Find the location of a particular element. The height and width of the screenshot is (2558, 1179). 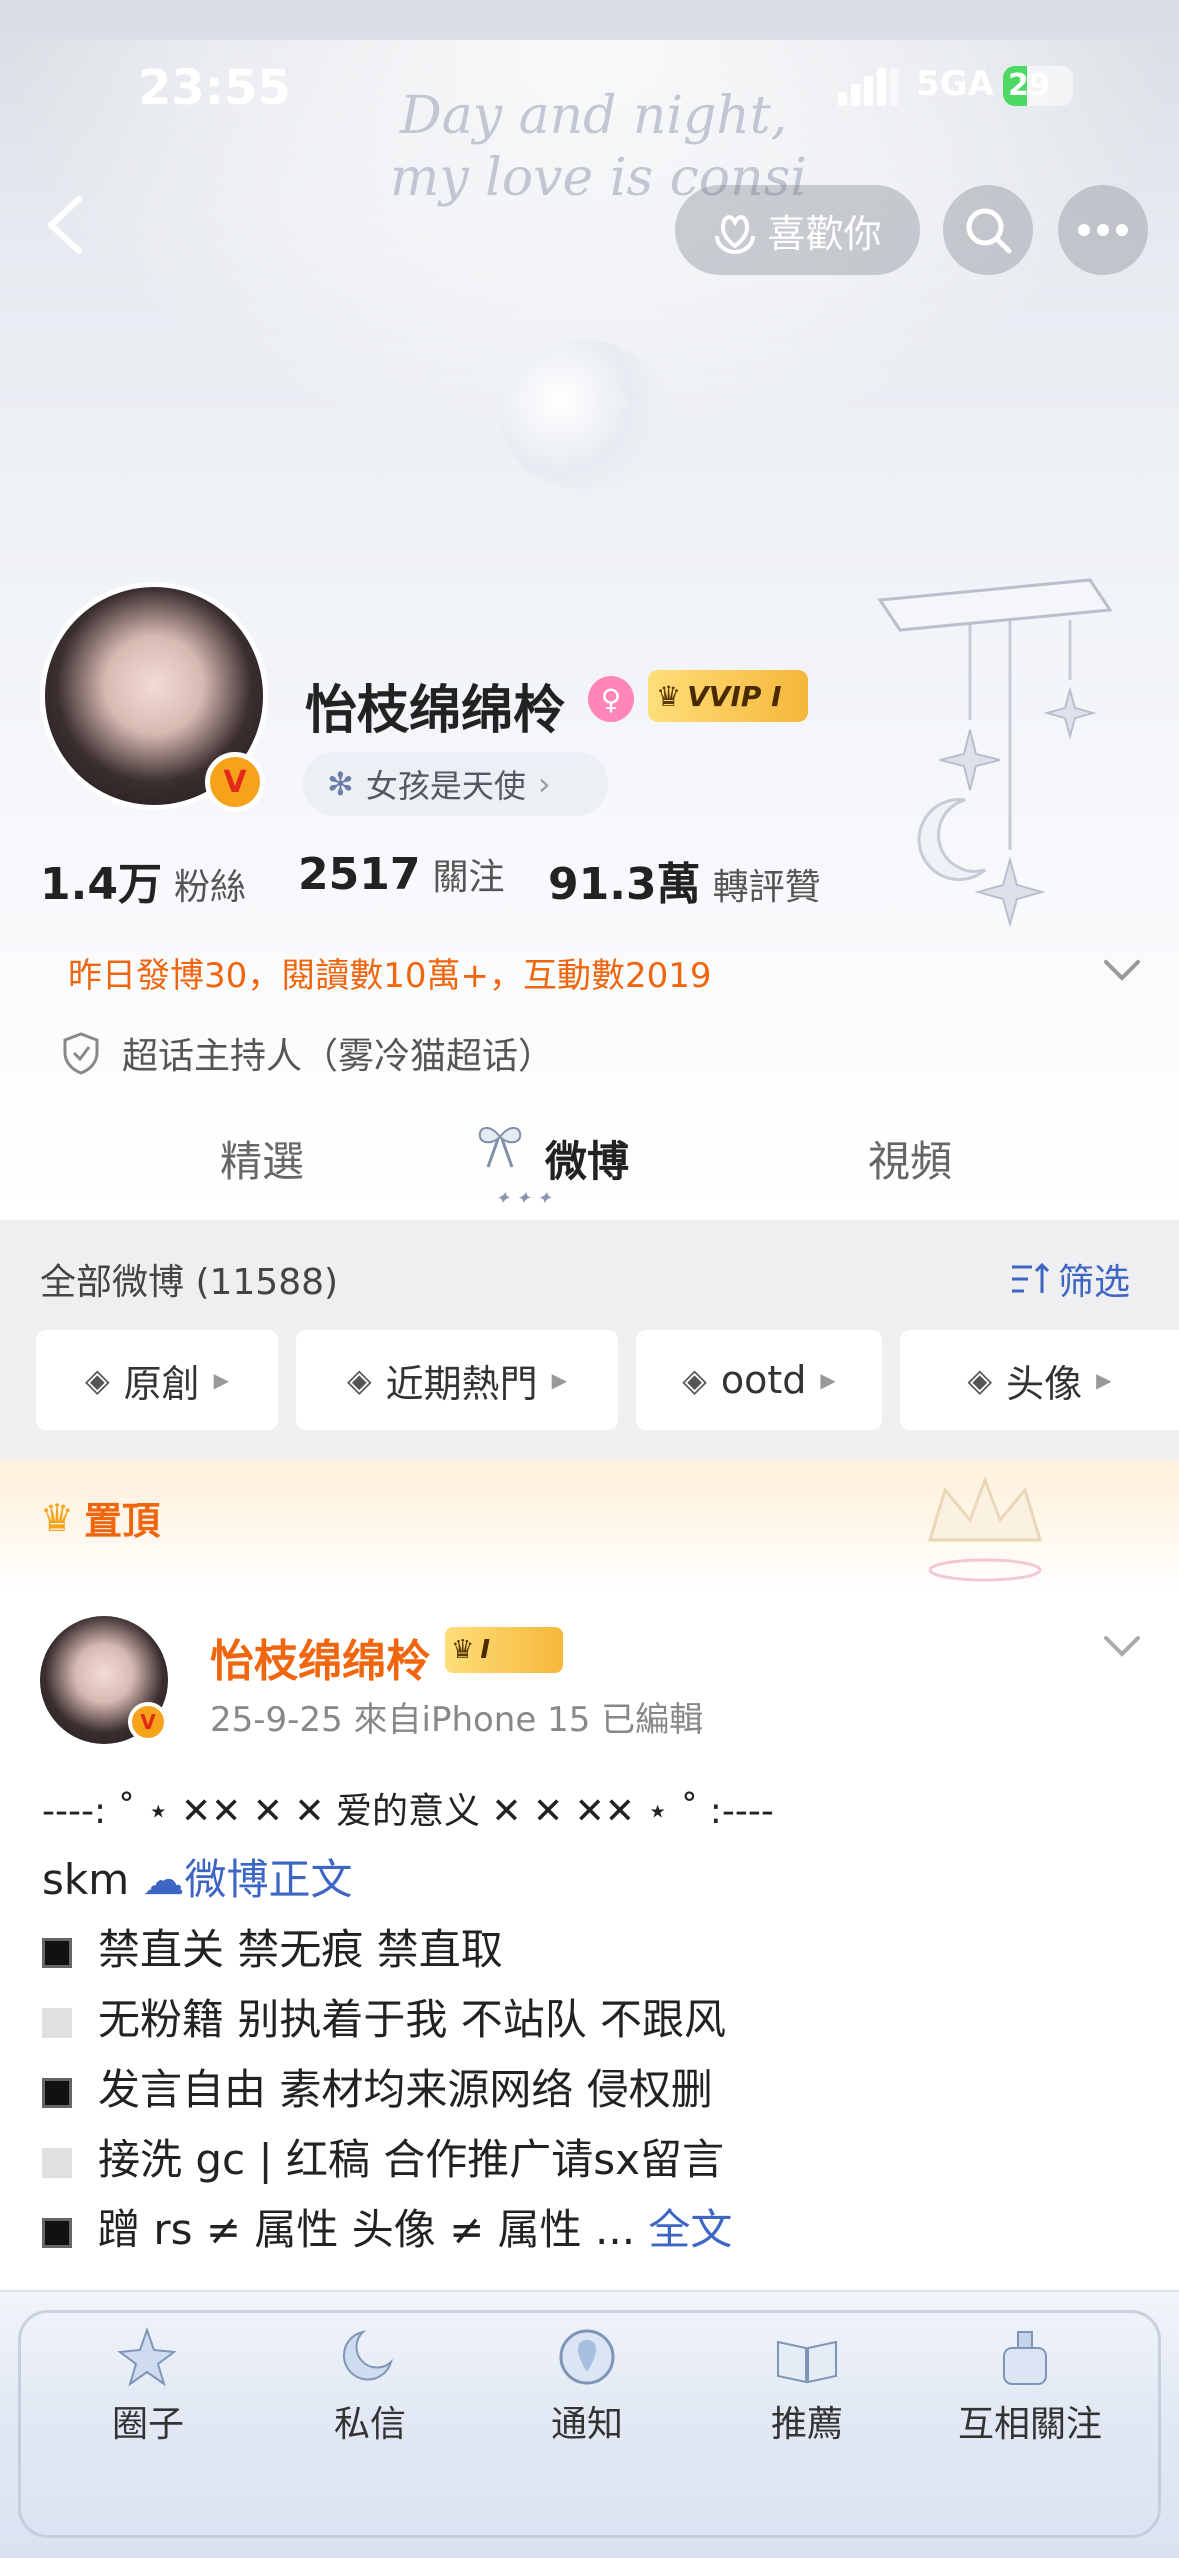

stat-likes: 91.3萬 轉評贊 is located at coordinates (684, 880).